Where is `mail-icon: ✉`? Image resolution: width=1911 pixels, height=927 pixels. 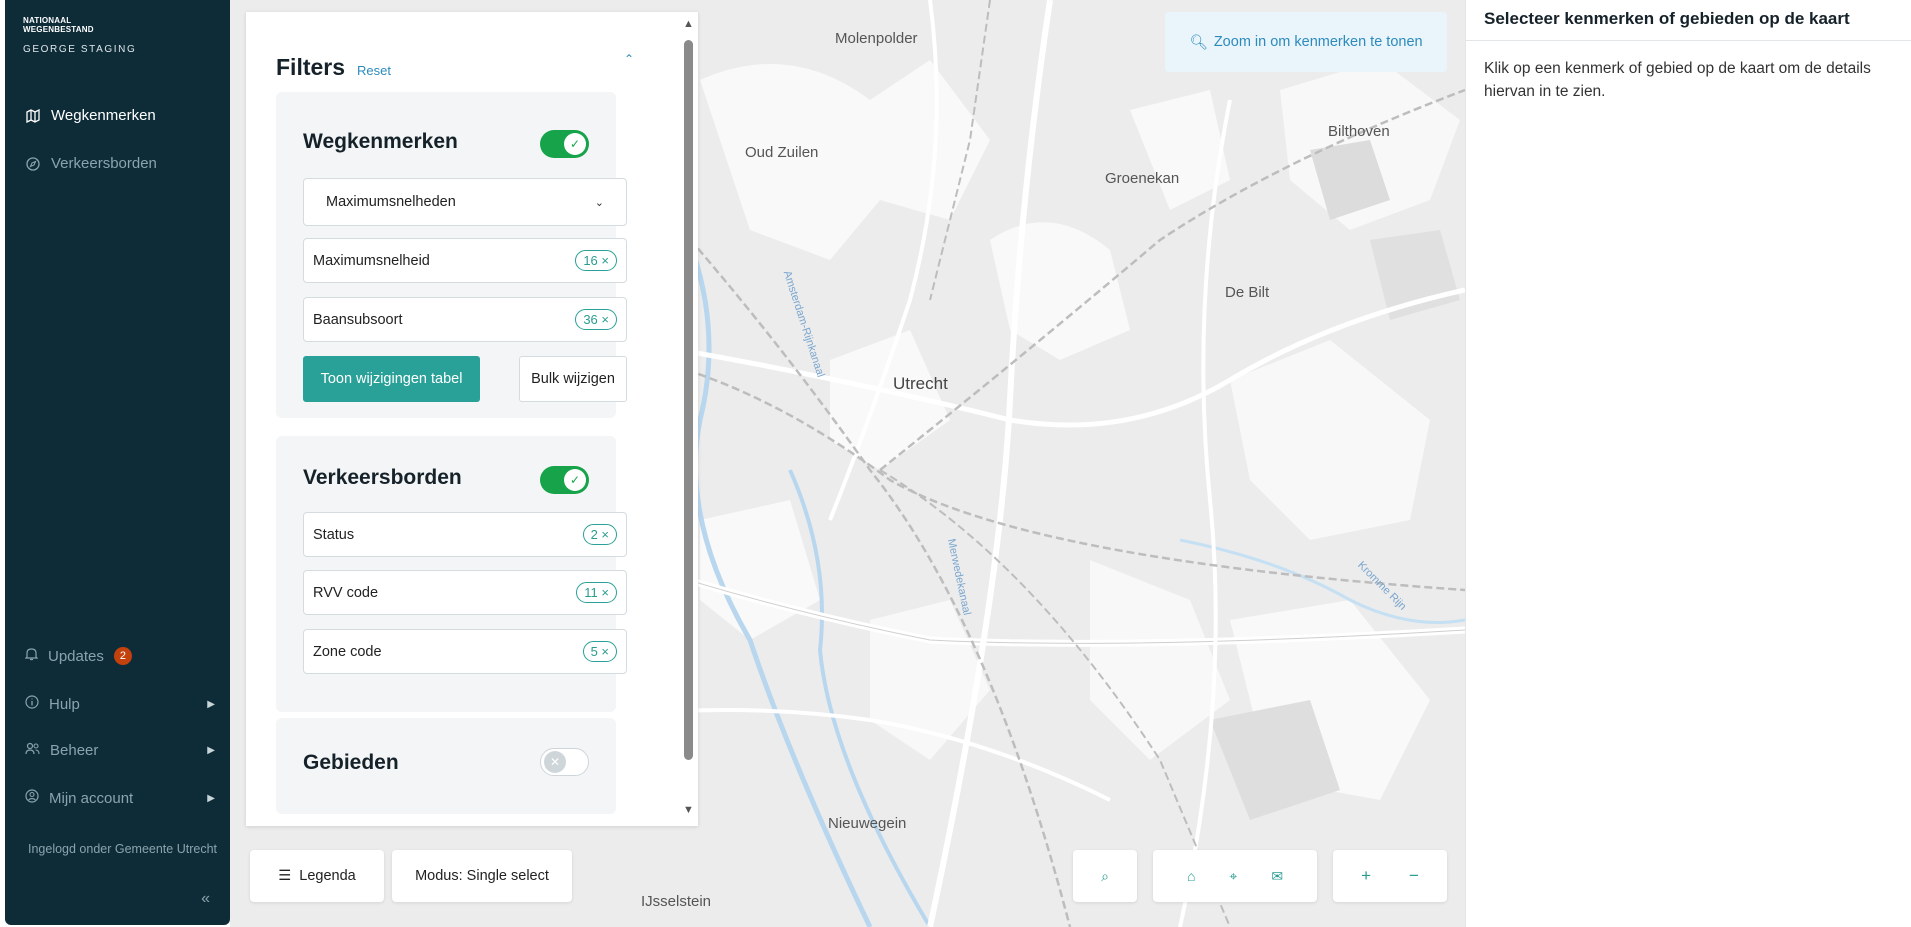
mail-icon: ✉ is located at coordinates (1277, 876).